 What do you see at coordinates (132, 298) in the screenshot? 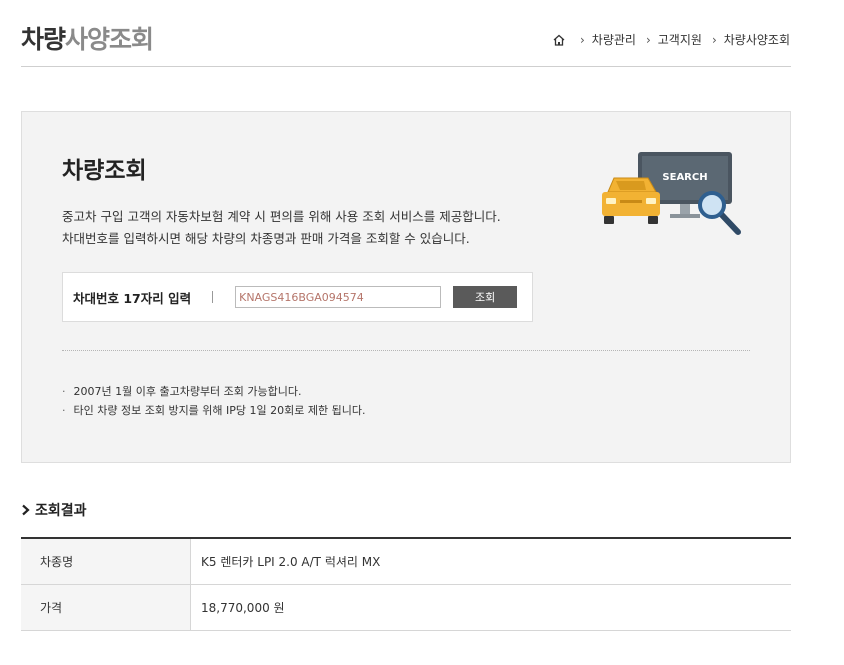
I see `vin-input-label: 차대번호 17자리 입력` at bounding box center [132, 298].